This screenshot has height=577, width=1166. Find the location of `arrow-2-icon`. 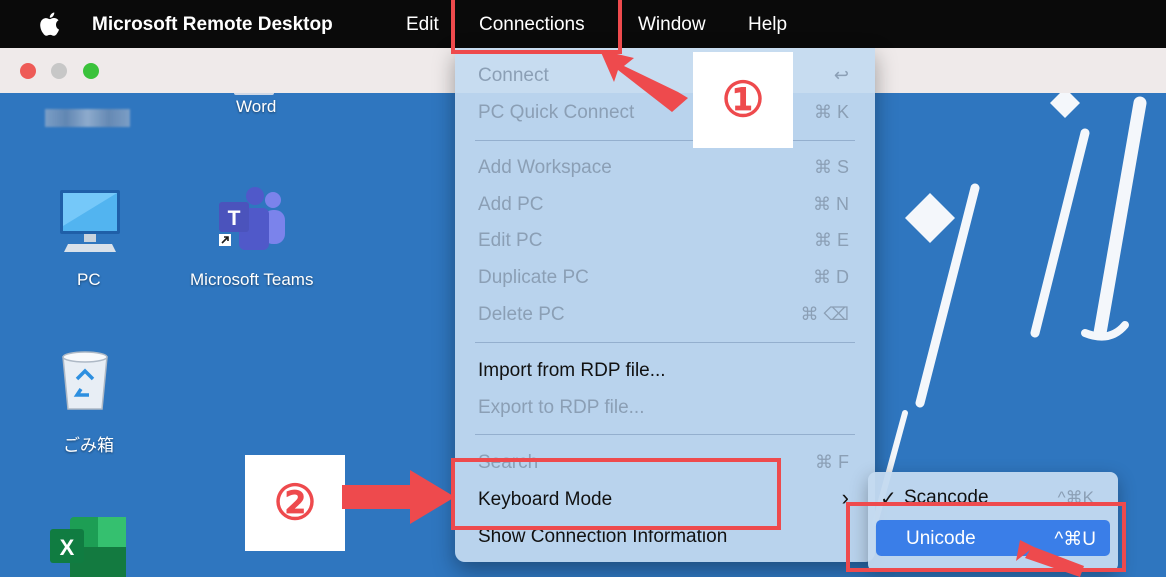

arrow-2-icon is located at coordinates (398, 497).